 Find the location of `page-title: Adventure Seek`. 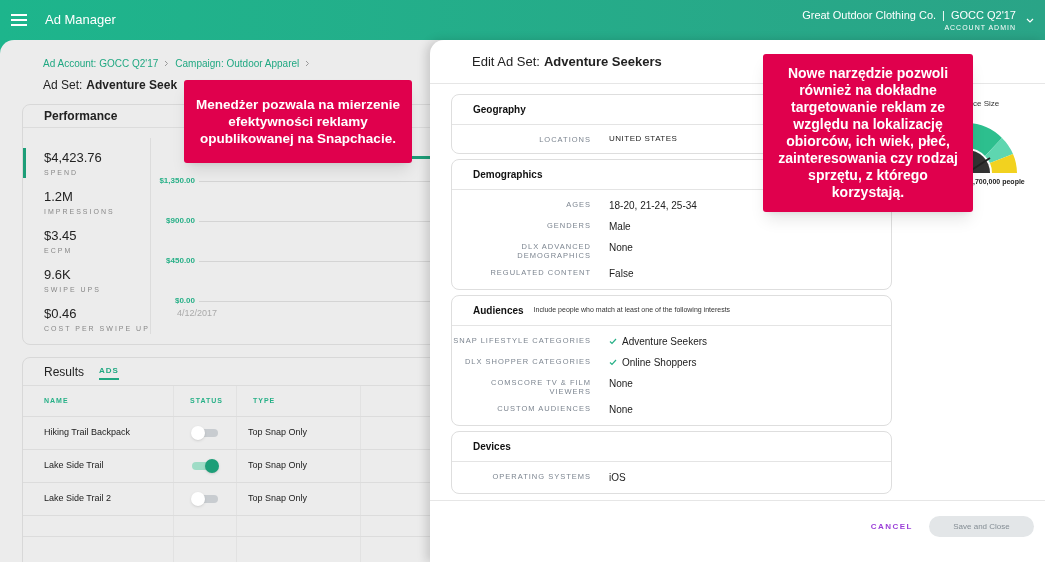

page-title: Adventure Seek is located at coordinates (132, 85).